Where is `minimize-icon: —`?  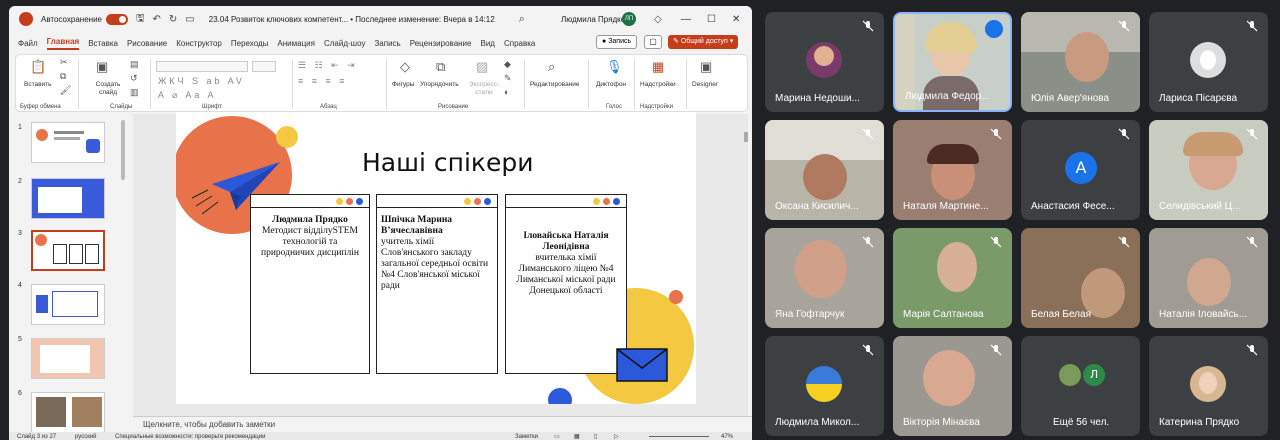 minimize-icon: — is located at coordinates (686, 19).